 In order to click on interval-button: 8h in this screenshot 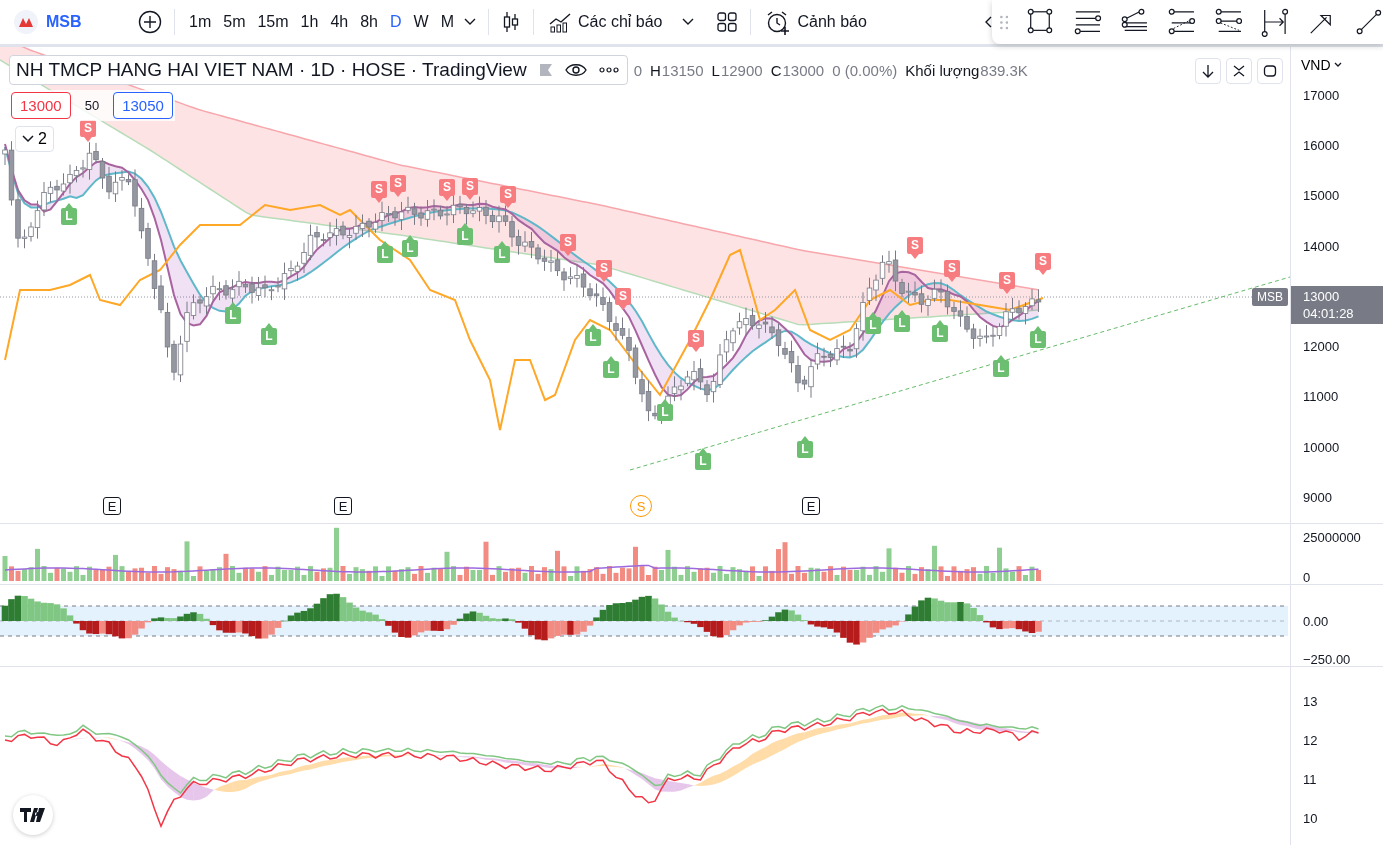, I will do `click(369, 22)`.